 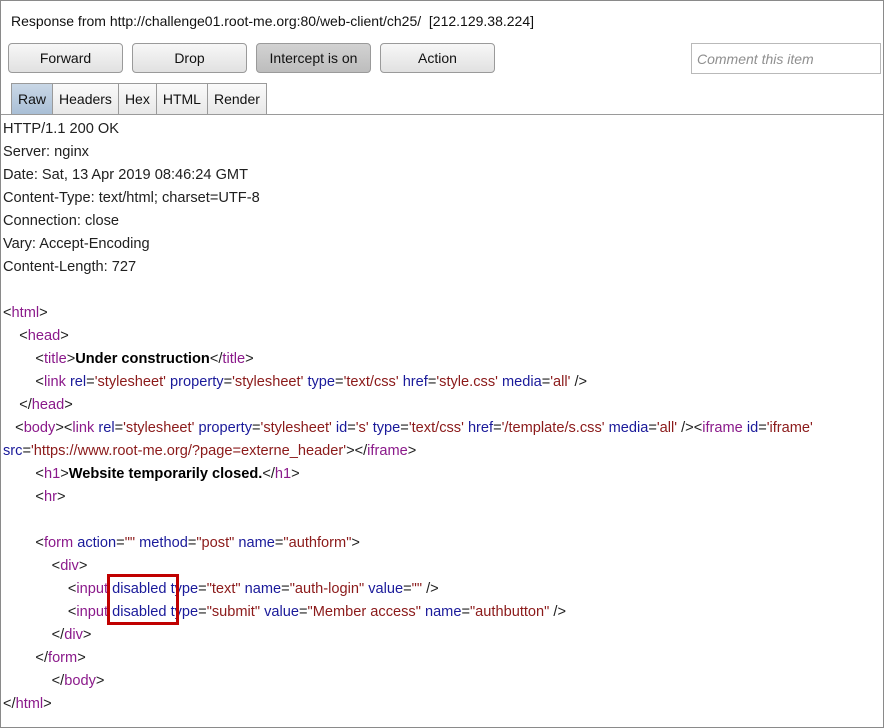 I want to click on drop-button: Drop, so click(x=189, y=58).